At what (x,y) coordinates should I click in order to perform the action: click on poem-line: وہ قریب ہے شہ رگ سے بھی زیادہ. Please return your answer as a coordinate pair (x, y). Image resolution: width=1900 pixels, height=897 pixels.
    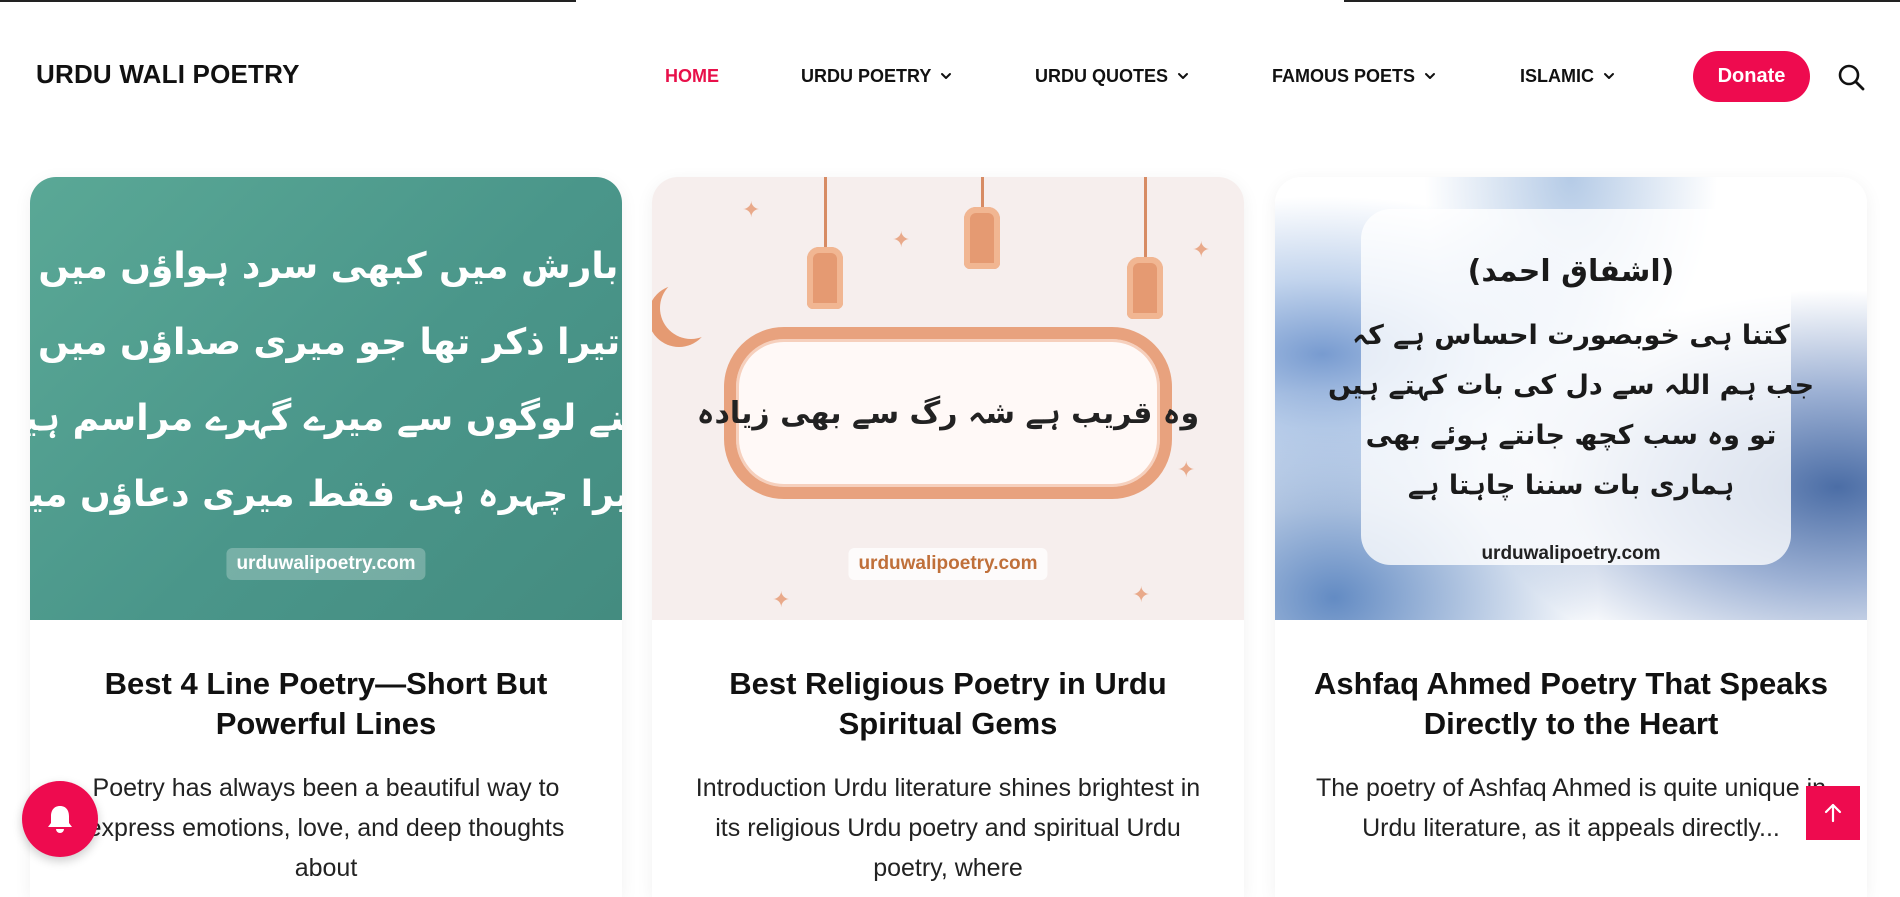
    Looking at the image, I should click on (948, 413).